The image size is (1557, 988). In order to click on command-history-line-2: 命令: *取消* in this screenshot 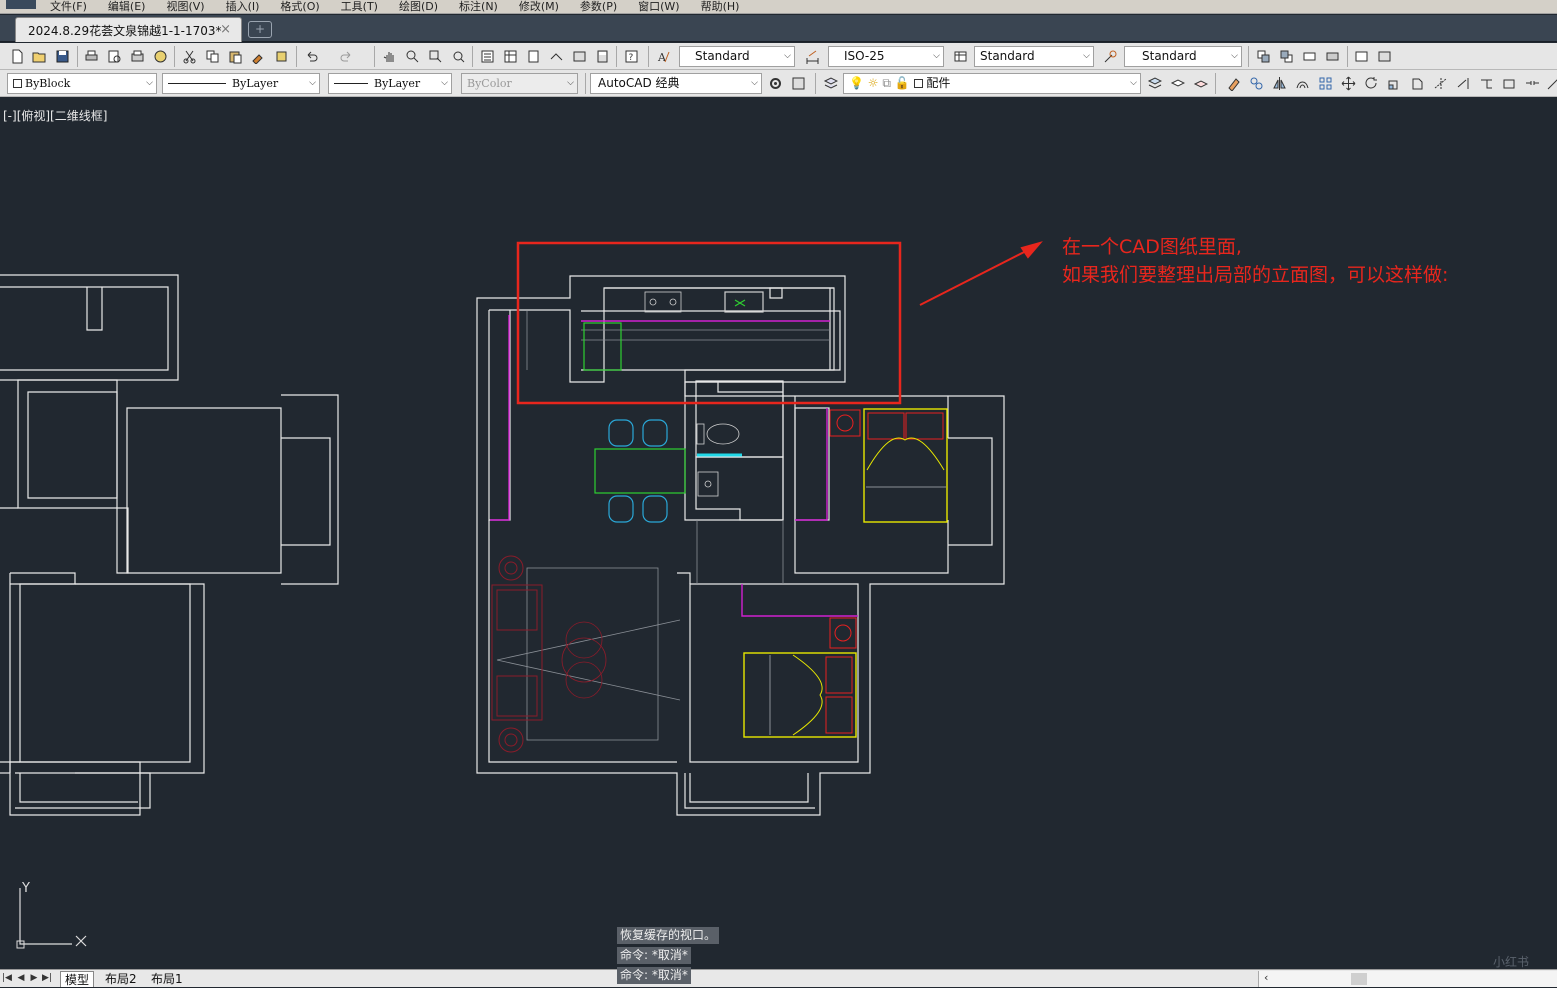, I will do `click(654, 955)`.